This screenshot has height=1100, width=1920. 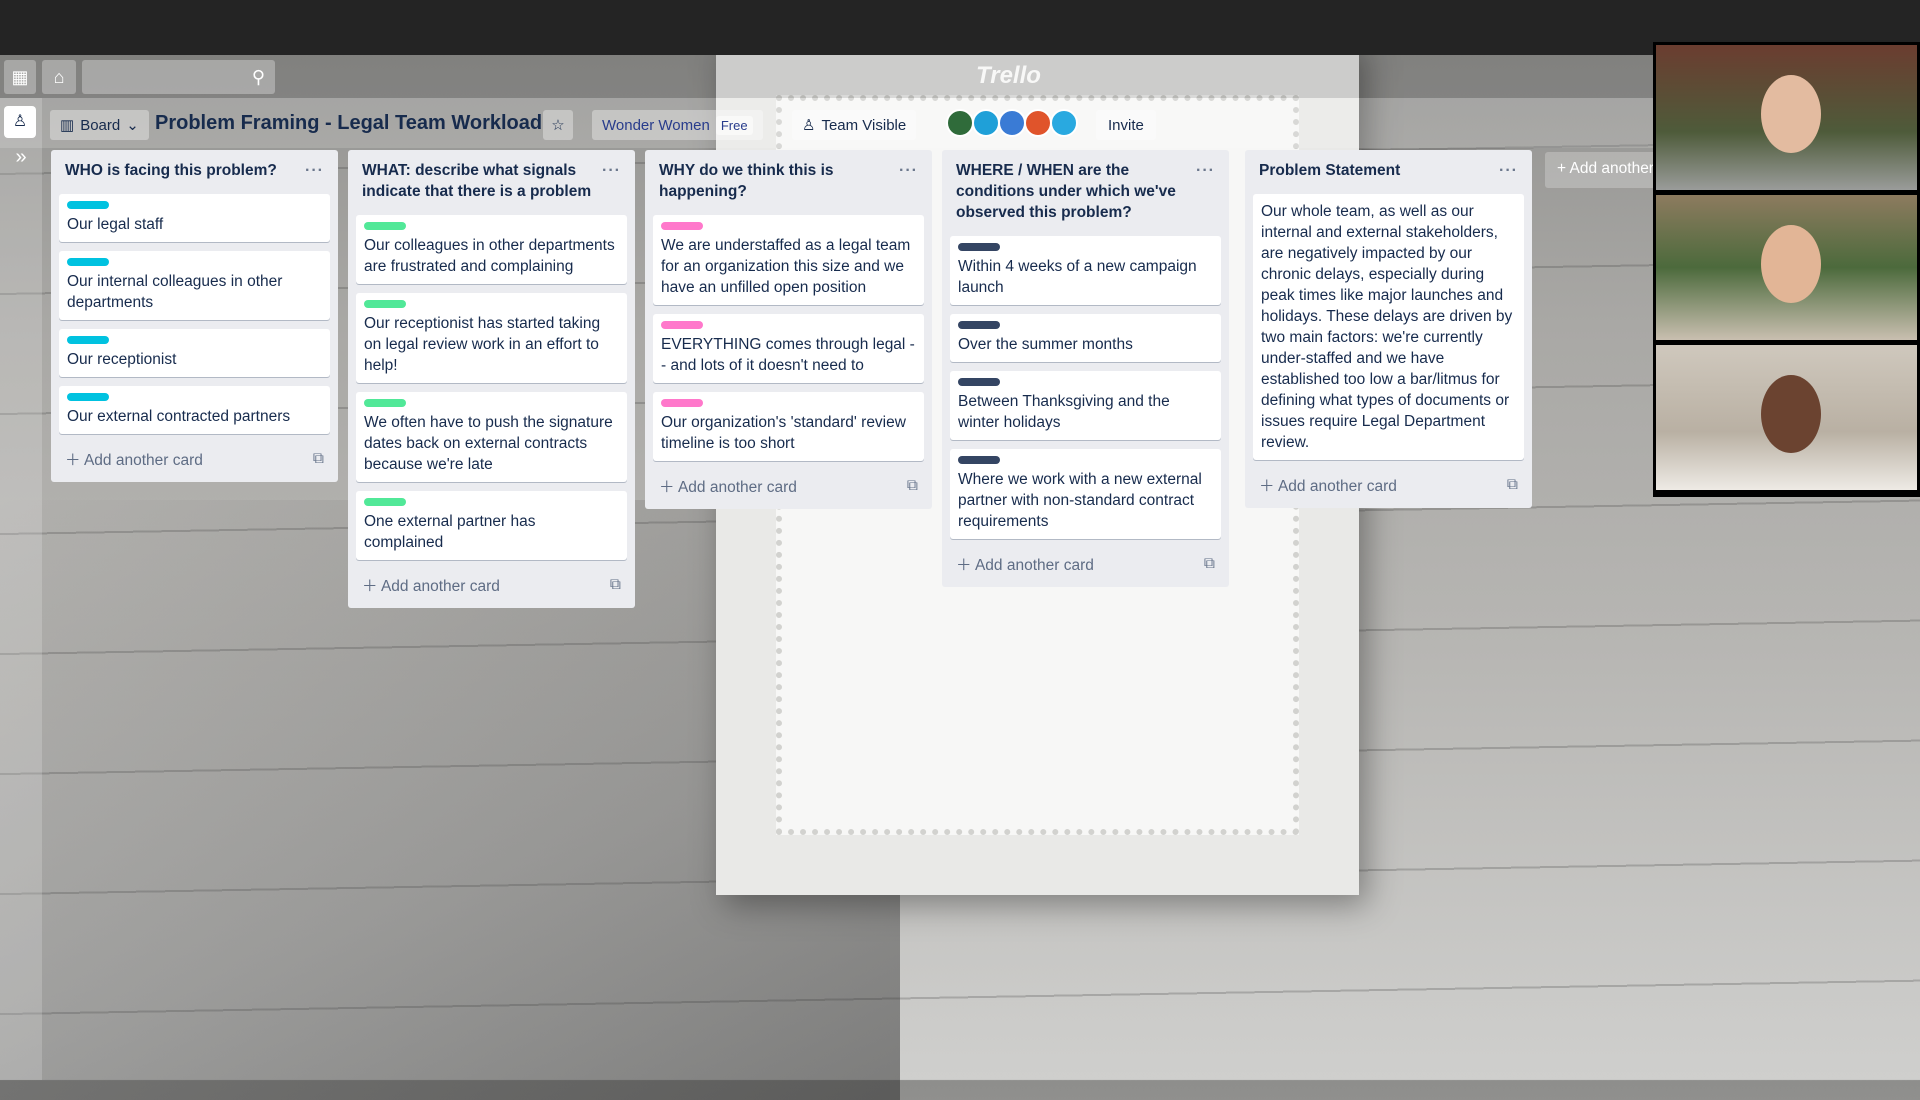 What do you see at coordinates (960, 27) in the screenshot?
I see `window-top-bar` at bounding box center [960, 27].